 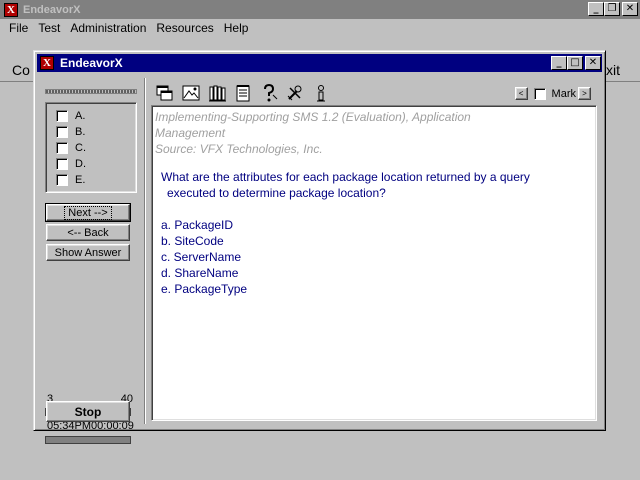 I want to click on toolbar-button-label-partial-right: xit, so click(x=613, y=70).